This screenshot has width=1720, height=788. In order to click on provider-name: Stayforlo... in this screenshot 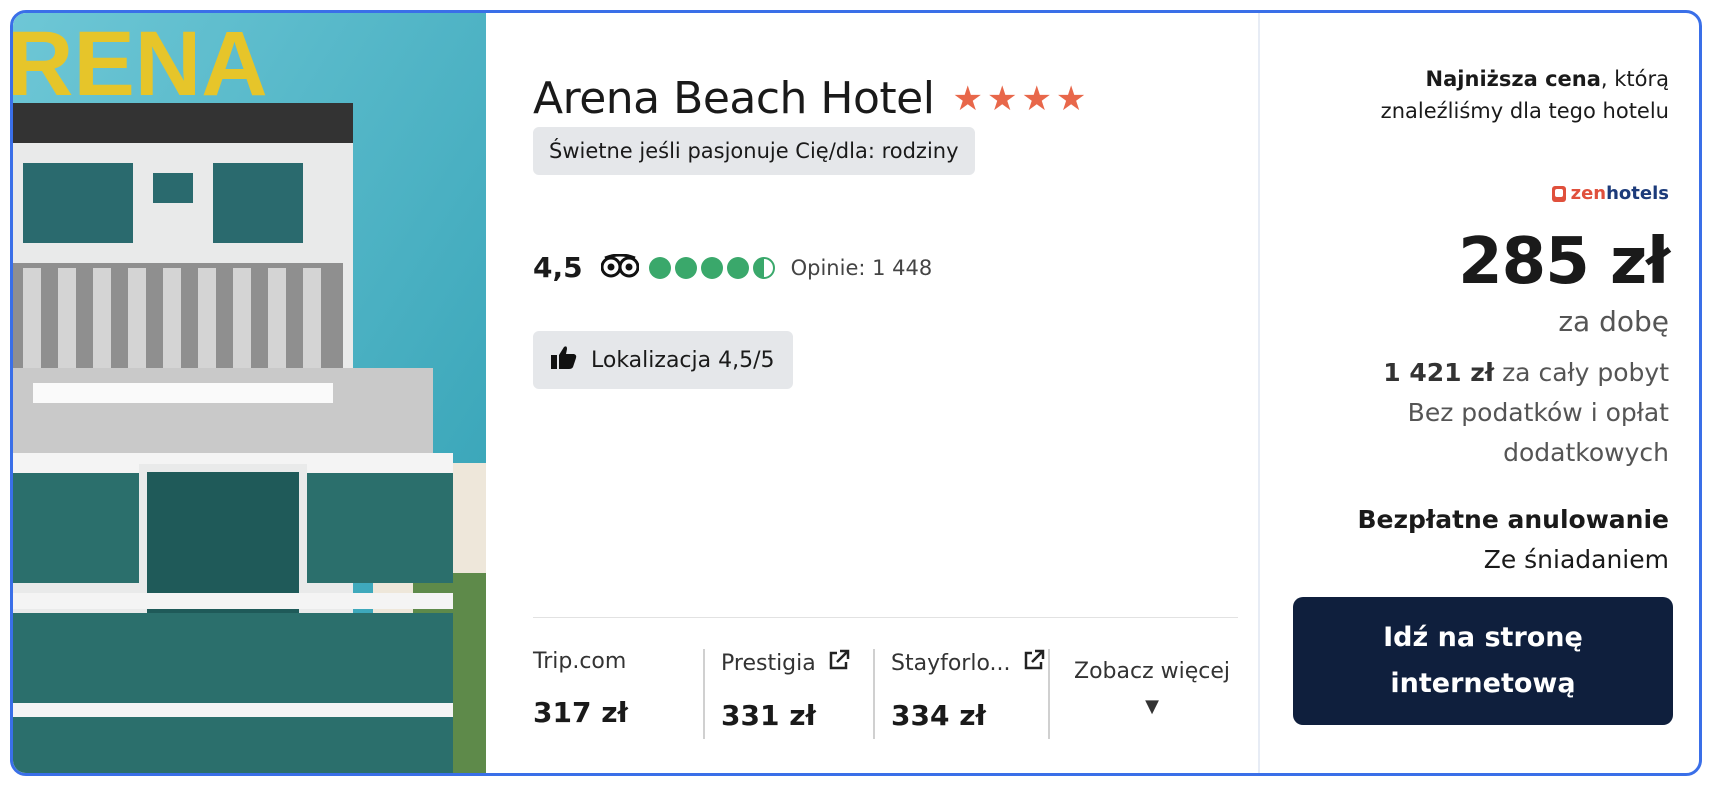, I will do `click(951, 663)`.